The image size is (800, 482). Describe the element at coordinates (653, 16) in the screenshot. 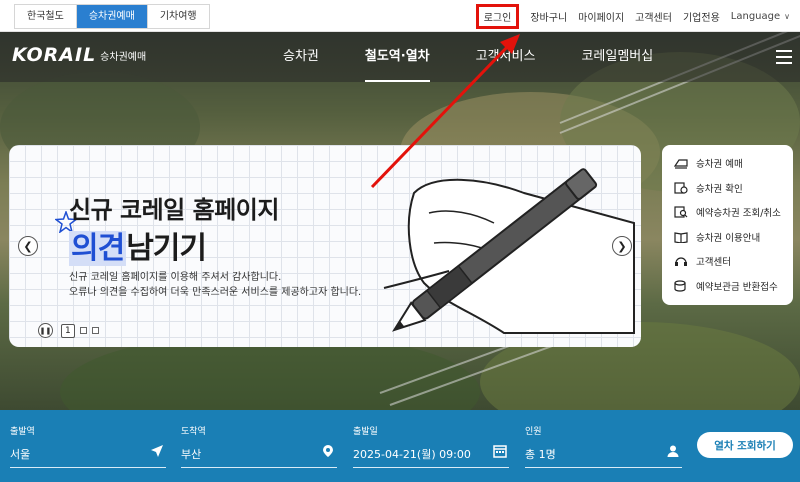

I see `support-link: 고객센터` at that location.